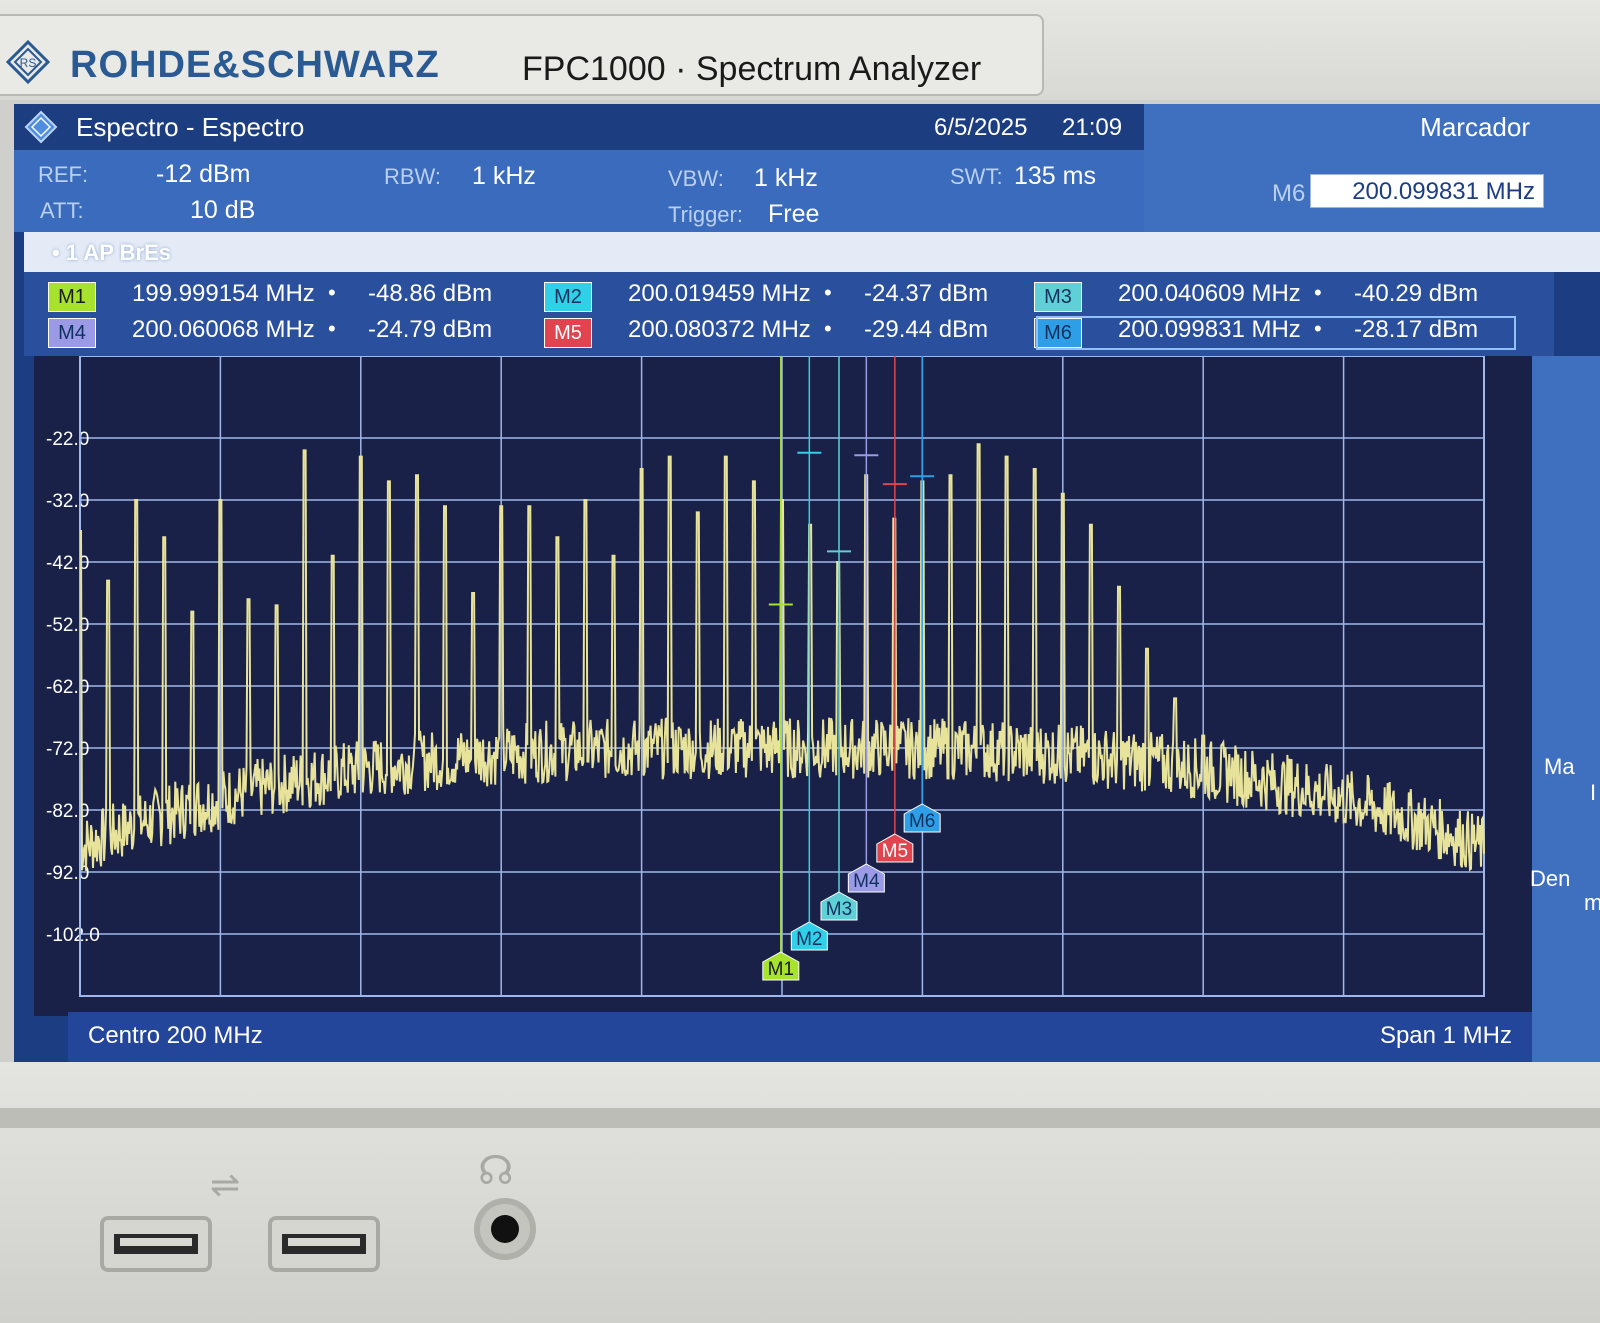 The image size is (1600, 1323). I want to click on softkey-rail: Ma I Den m, so click(1565, 709).